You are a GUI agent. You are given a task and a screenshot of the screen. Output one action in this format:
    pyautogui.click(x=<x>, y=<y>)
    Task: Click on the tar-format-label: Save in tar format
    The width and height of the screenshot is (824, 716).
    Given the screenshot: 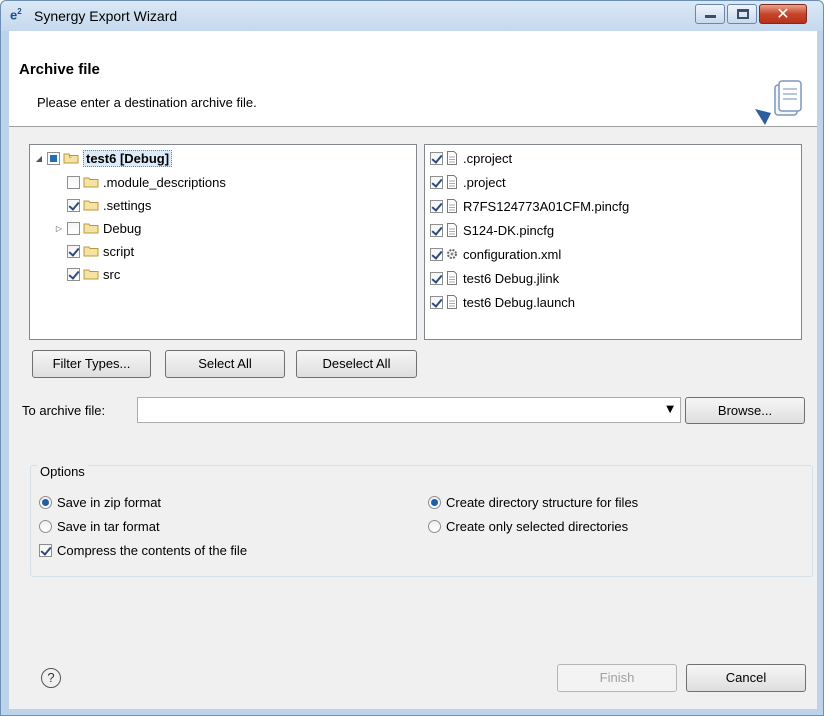 What is the action you would take?
    pyautogui.click(x=108, y=526)
    